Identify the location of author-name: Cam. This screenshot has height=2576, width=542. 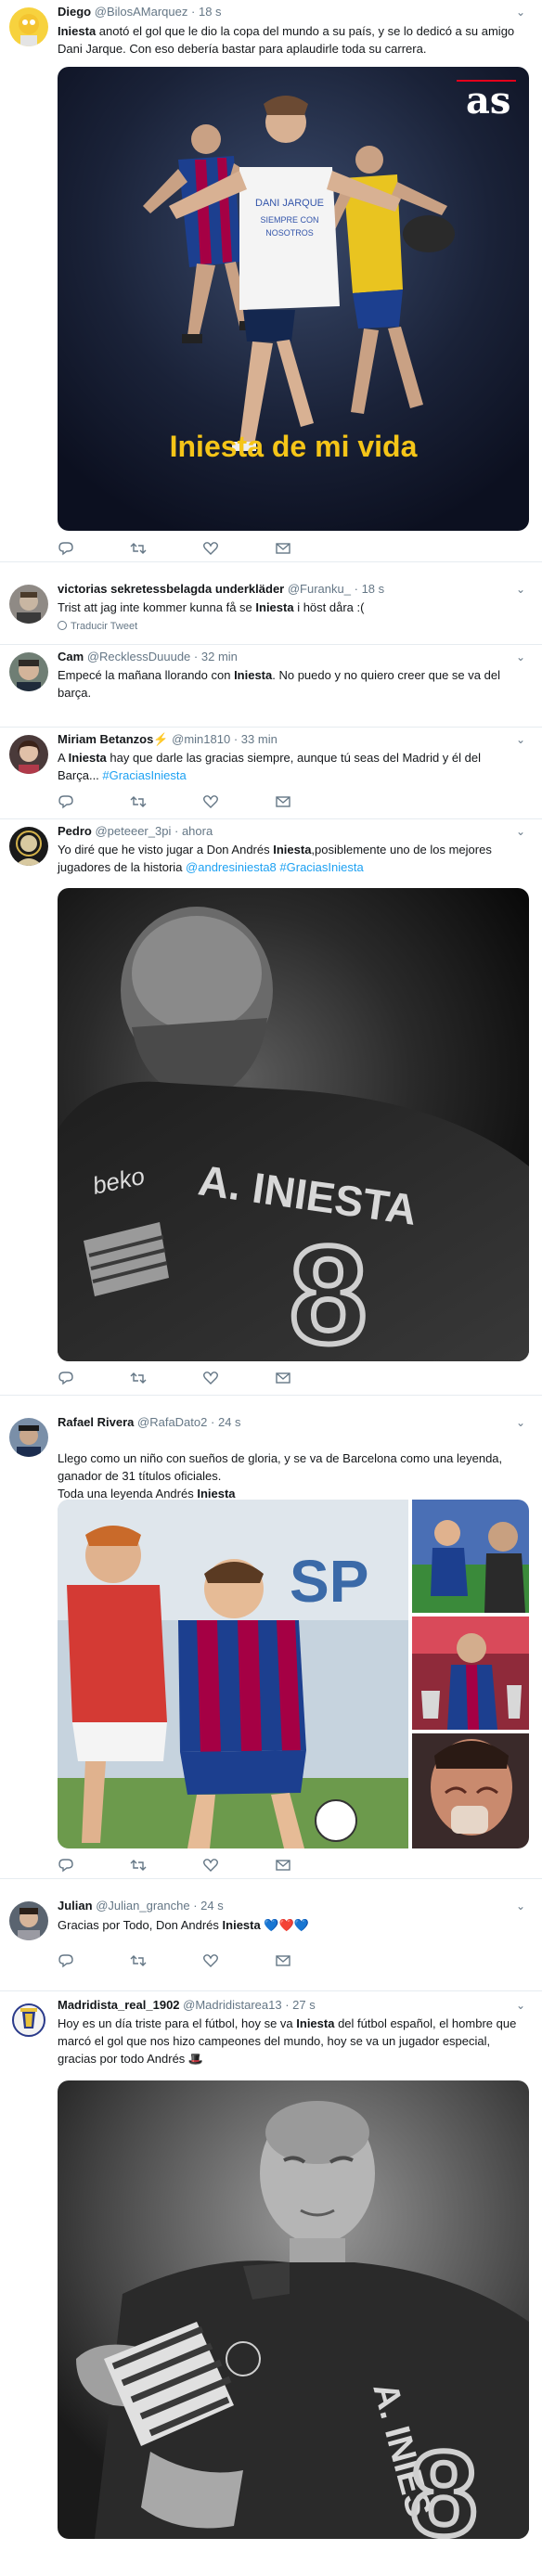
(71, 656).